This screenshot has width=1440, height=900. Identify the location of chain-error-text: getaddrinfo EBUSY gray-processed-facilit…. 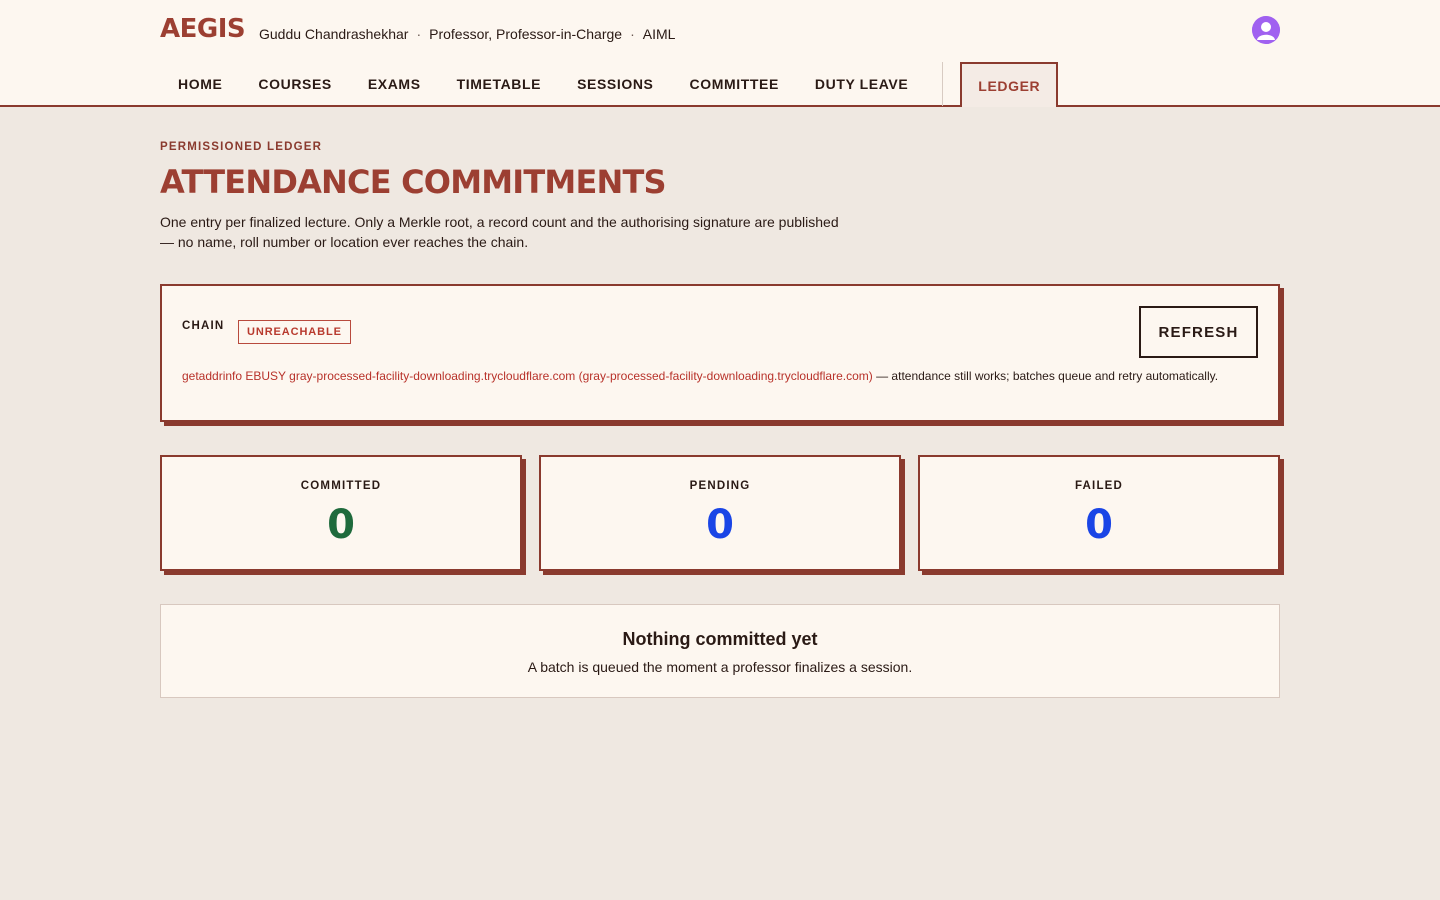
(527, 376).